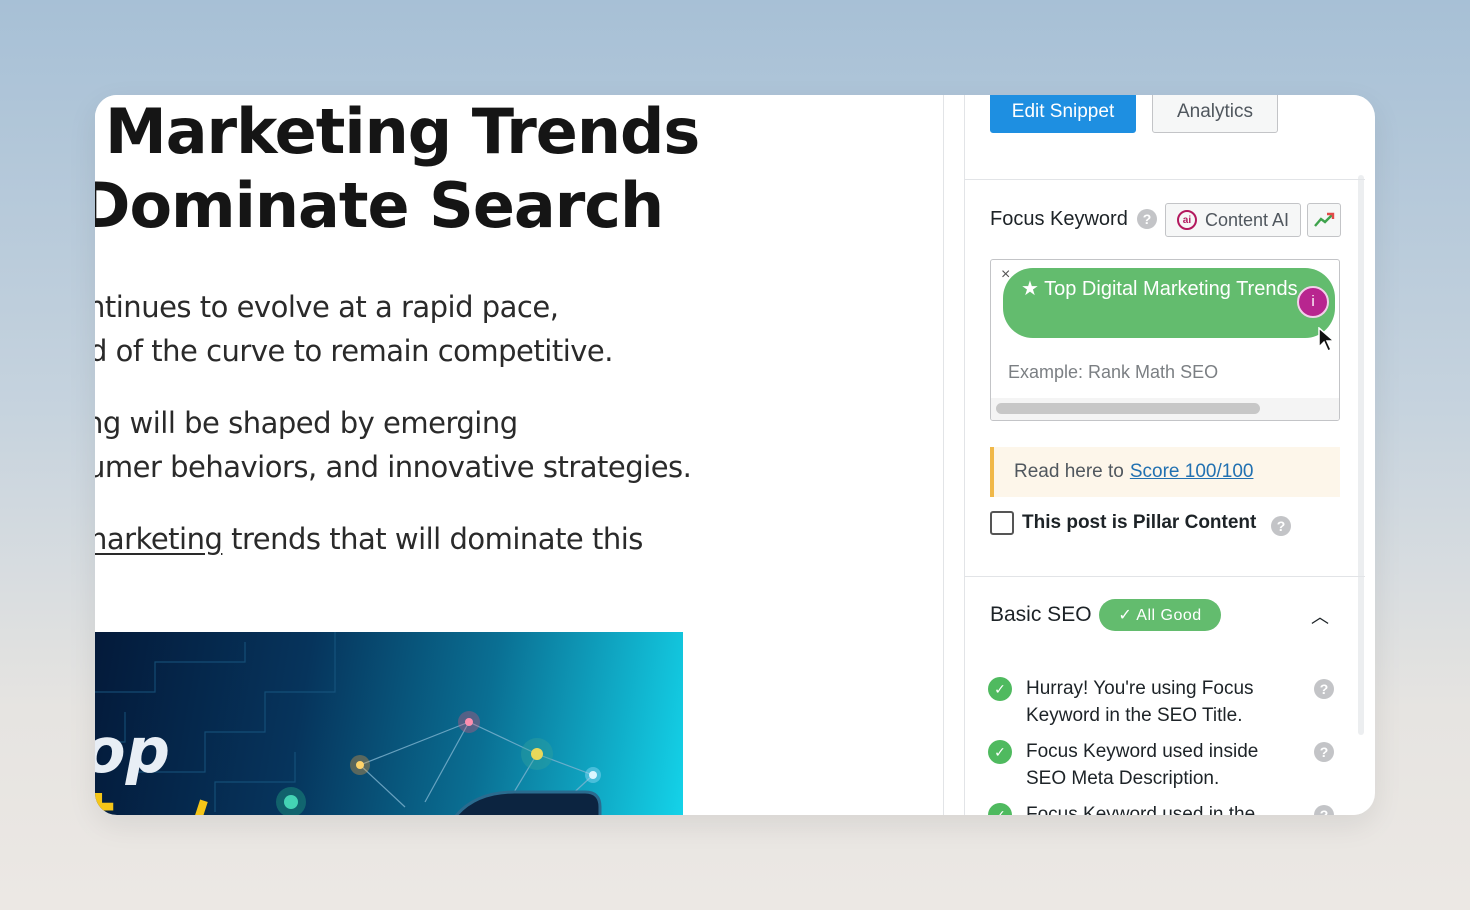 This screenshot has width=1470, height=910. I want to click on remove-keyword-icon: ×, so click(1005, 275).